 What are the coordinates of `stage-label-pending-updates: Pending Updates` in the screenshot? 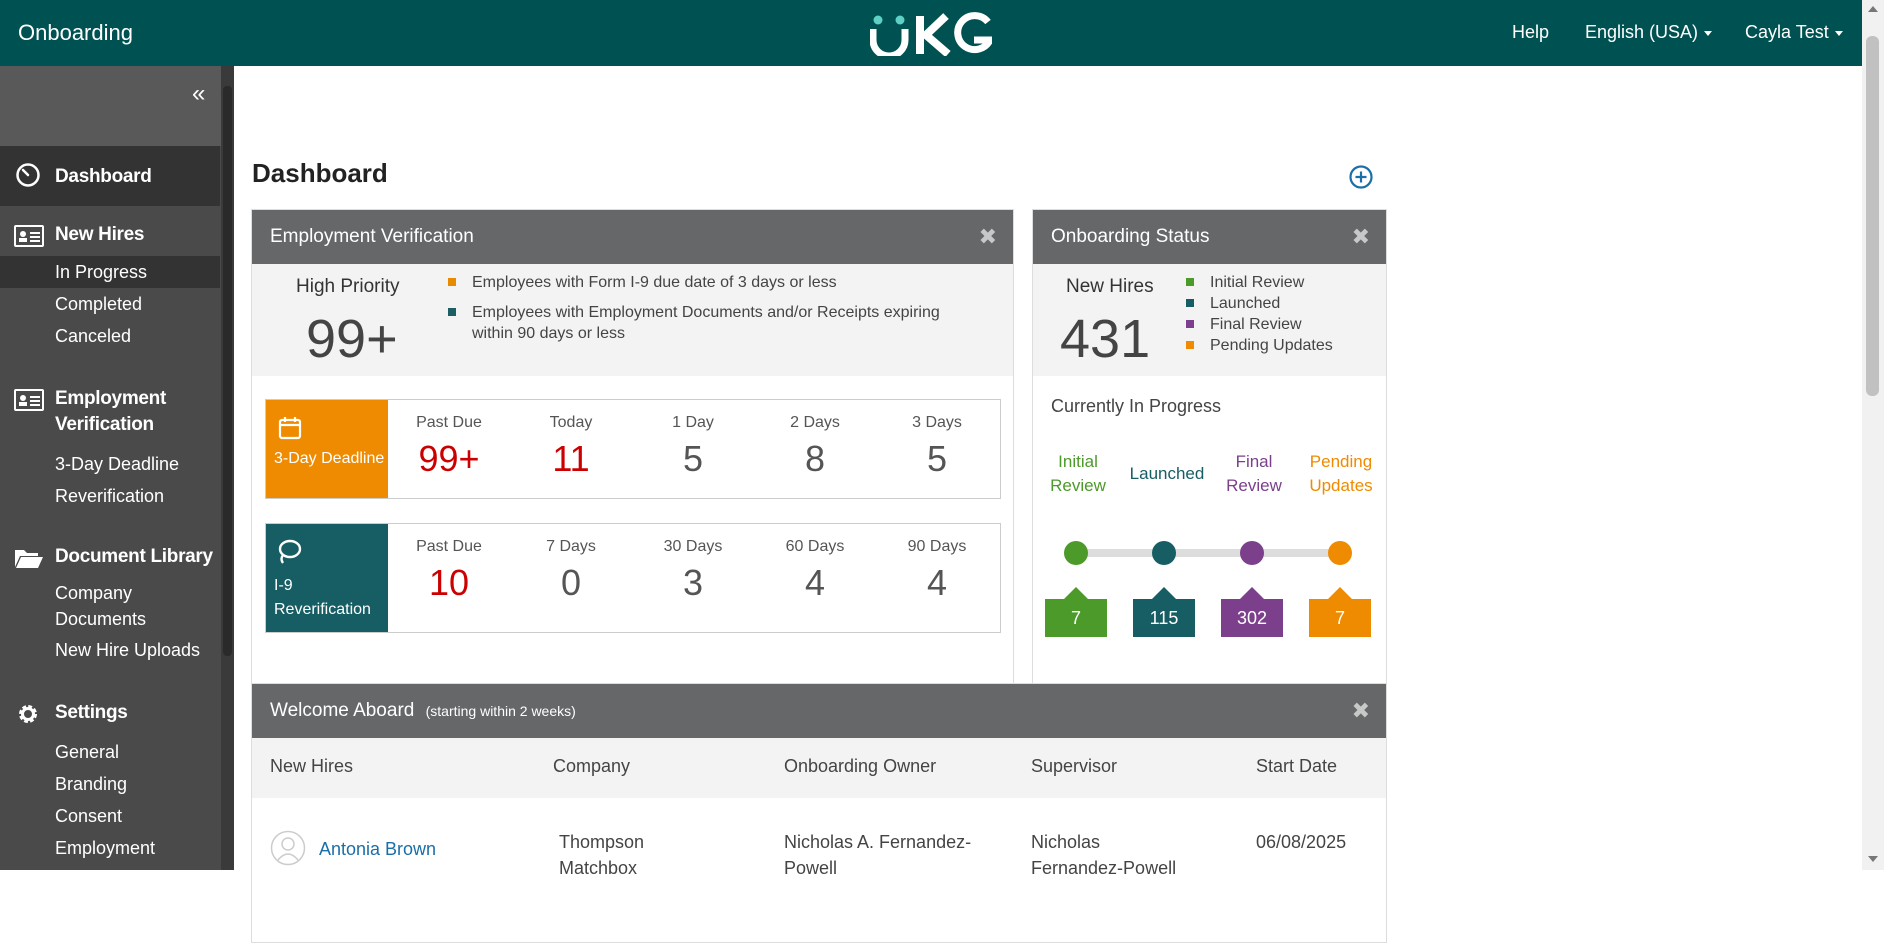 It's located at (1341, 474).